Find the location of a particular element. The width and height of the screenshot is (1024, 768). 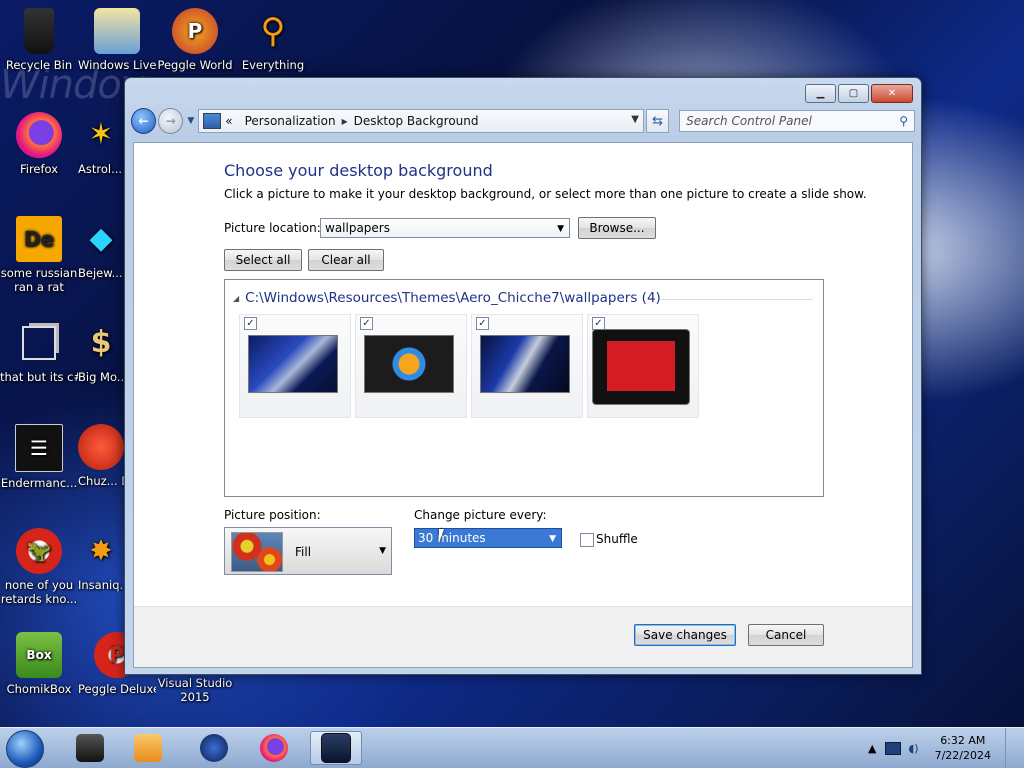

console-icon: ☰ is located at coordinates (39, 448).